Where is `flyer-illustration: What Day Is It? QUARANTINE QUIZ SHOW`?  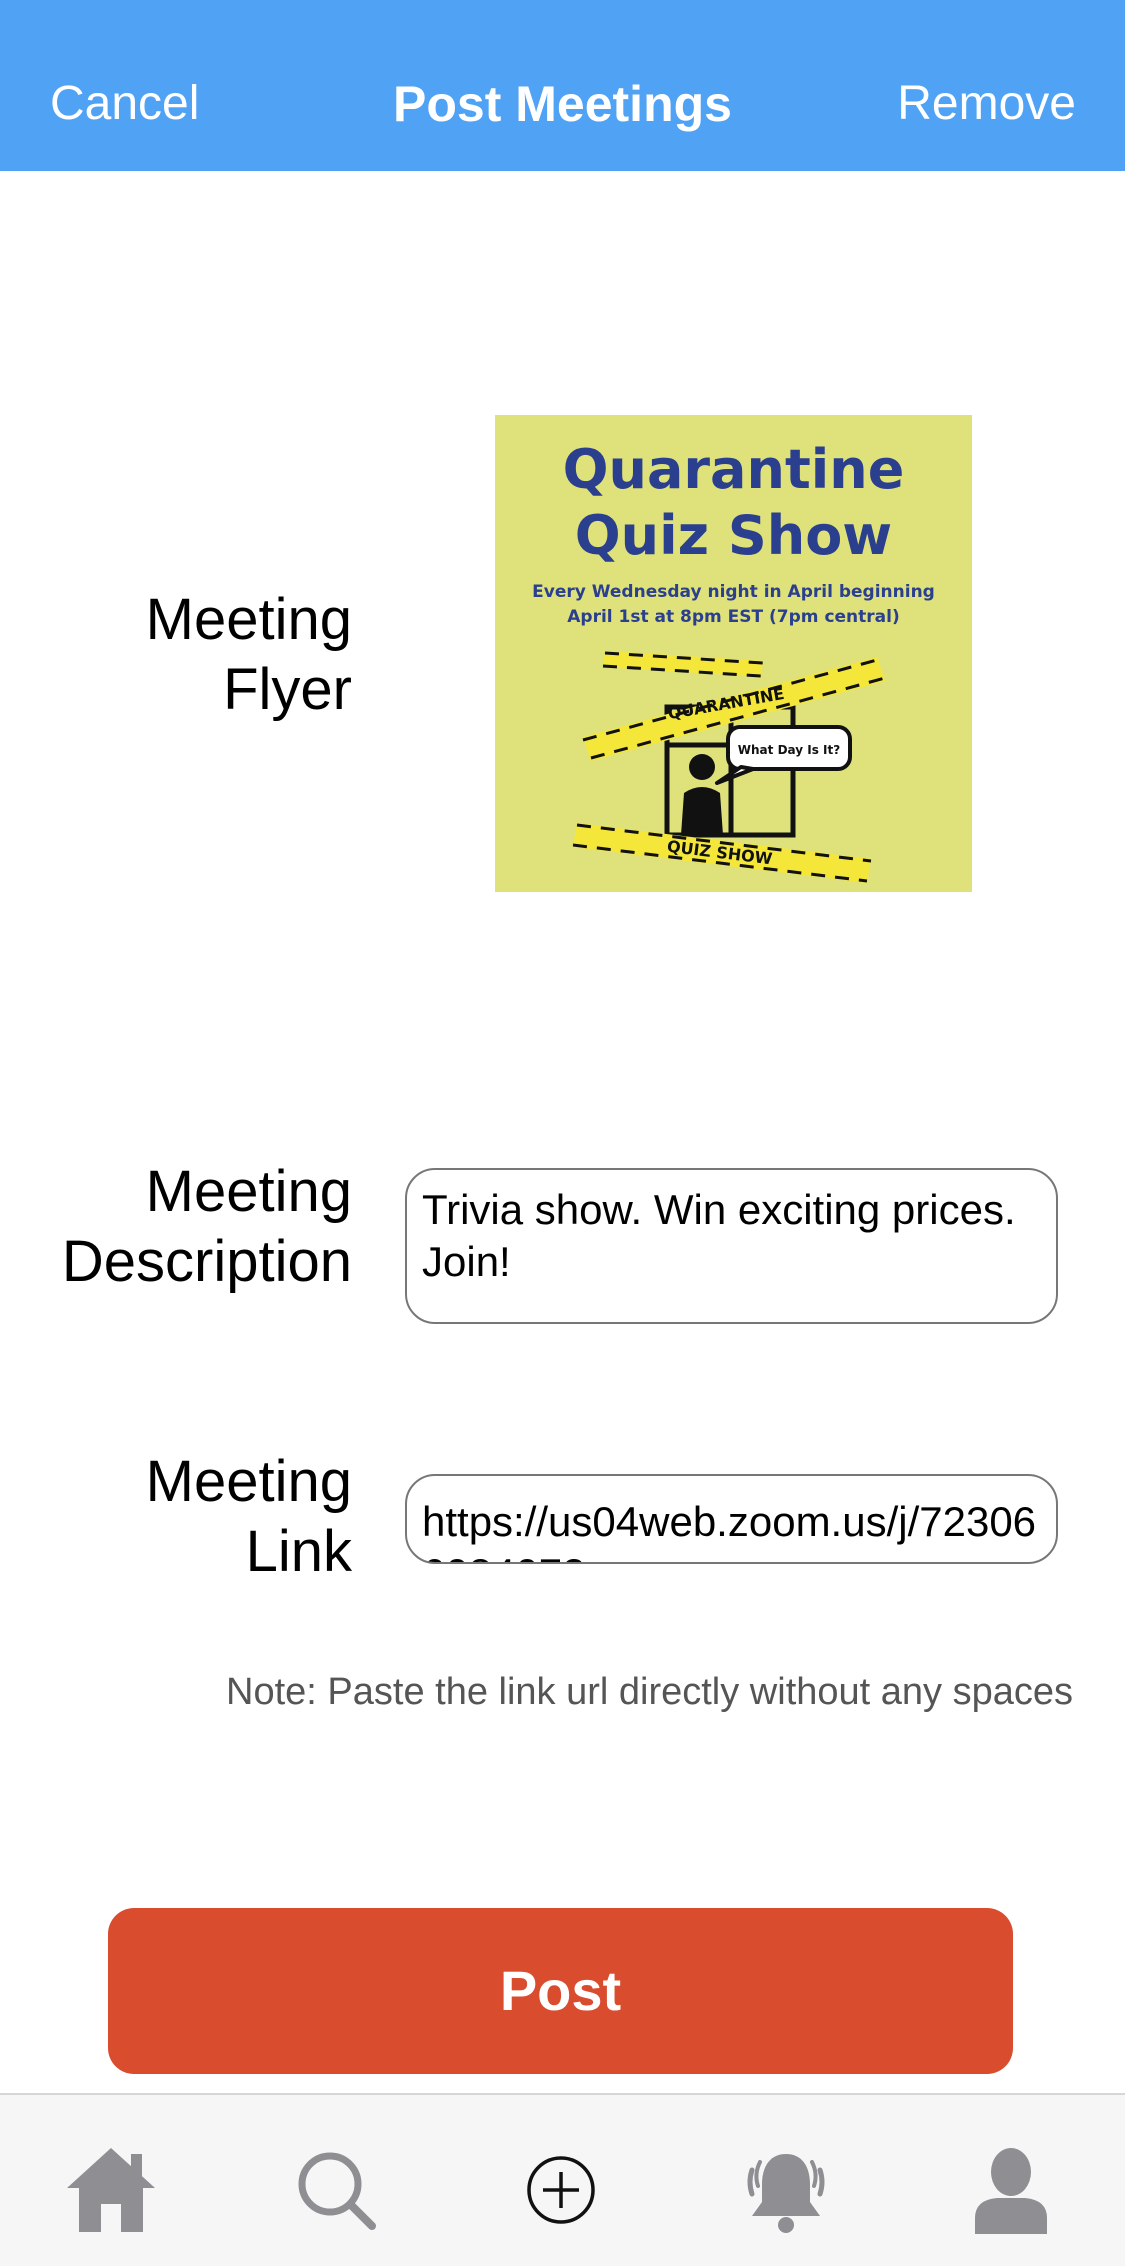
flyer-illustration: What Day Is It? QUARANTINE QUIZ SHOW is located at coordinates (729, 767).